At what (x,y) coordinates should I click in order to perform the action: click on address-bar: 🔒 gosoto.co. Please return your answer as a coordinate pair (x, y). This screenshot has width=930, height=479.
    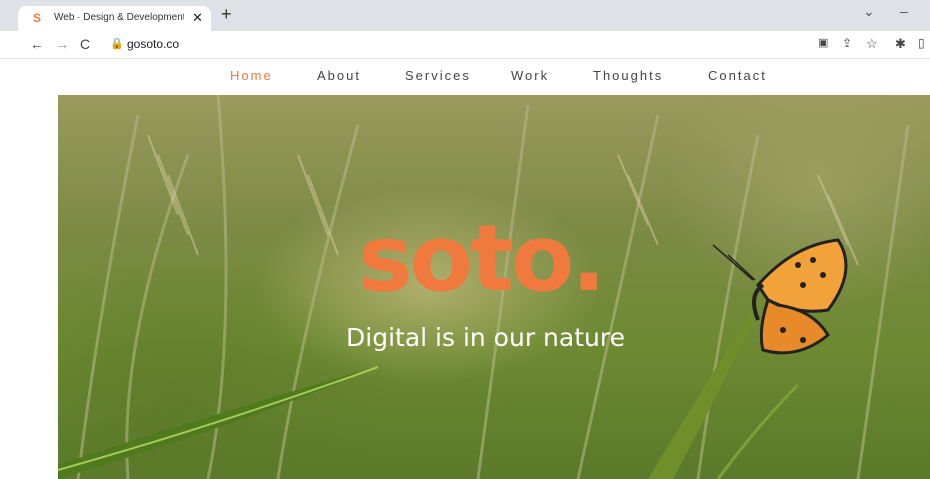
    Looking at the image, I should click on (495, 44).